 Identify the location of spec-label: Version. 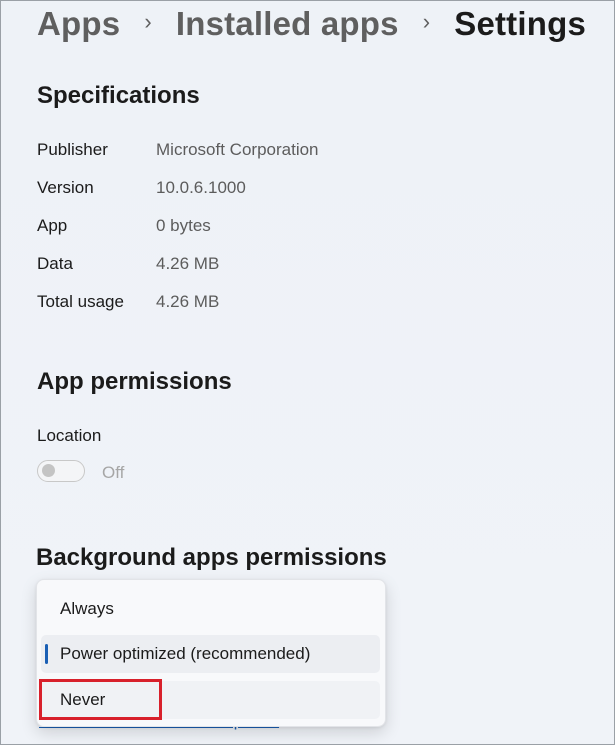
(65, 187).